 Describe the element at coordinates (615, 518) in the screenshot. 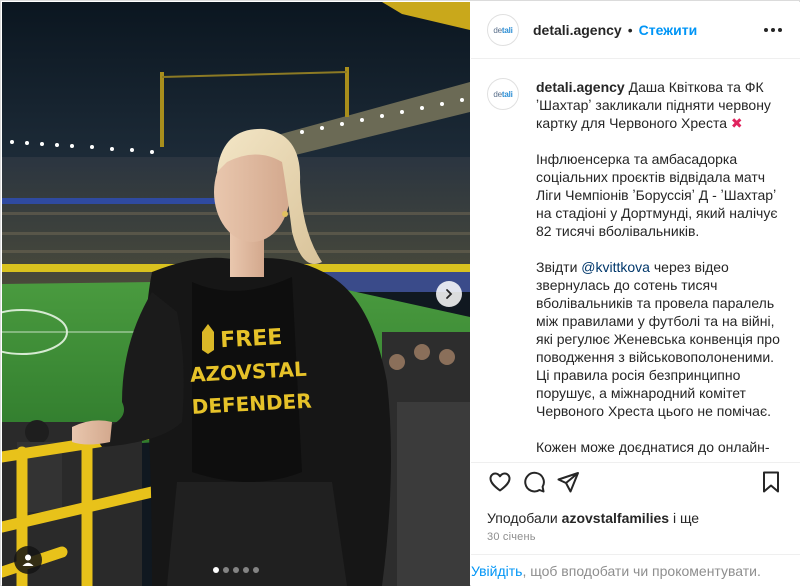

I see `liked-by-user-link: azovstalfamilies` at that location.